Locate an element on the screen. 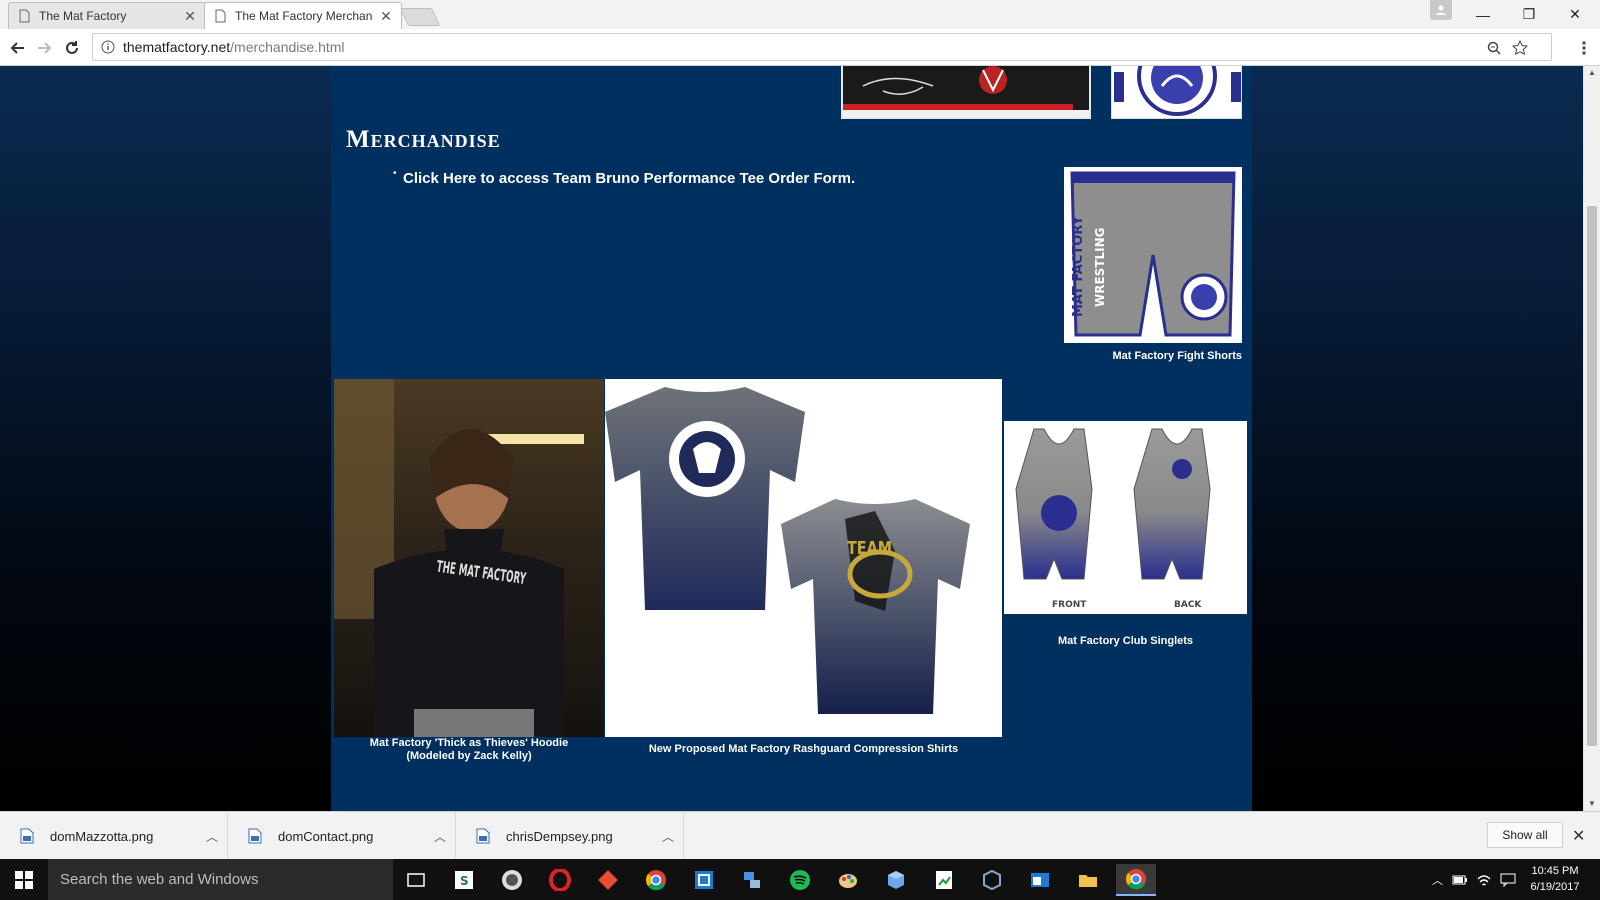  fight-shorts-caption: Mat Factory Fight Shorts is located at coordinates (1177, 356).